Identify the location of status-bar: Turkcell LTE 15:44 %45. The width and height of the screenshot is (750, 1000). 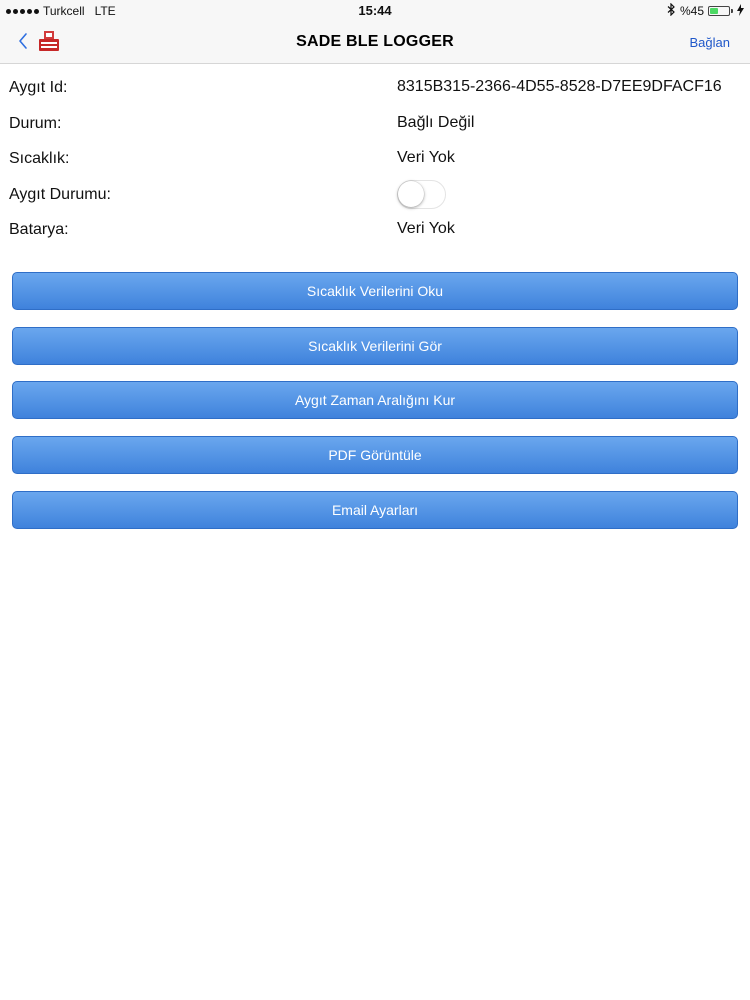
(375, 11).